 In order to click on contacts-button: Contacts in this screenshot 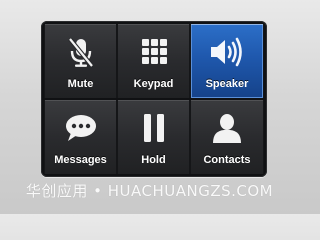, I will do `click(227, 137)`.